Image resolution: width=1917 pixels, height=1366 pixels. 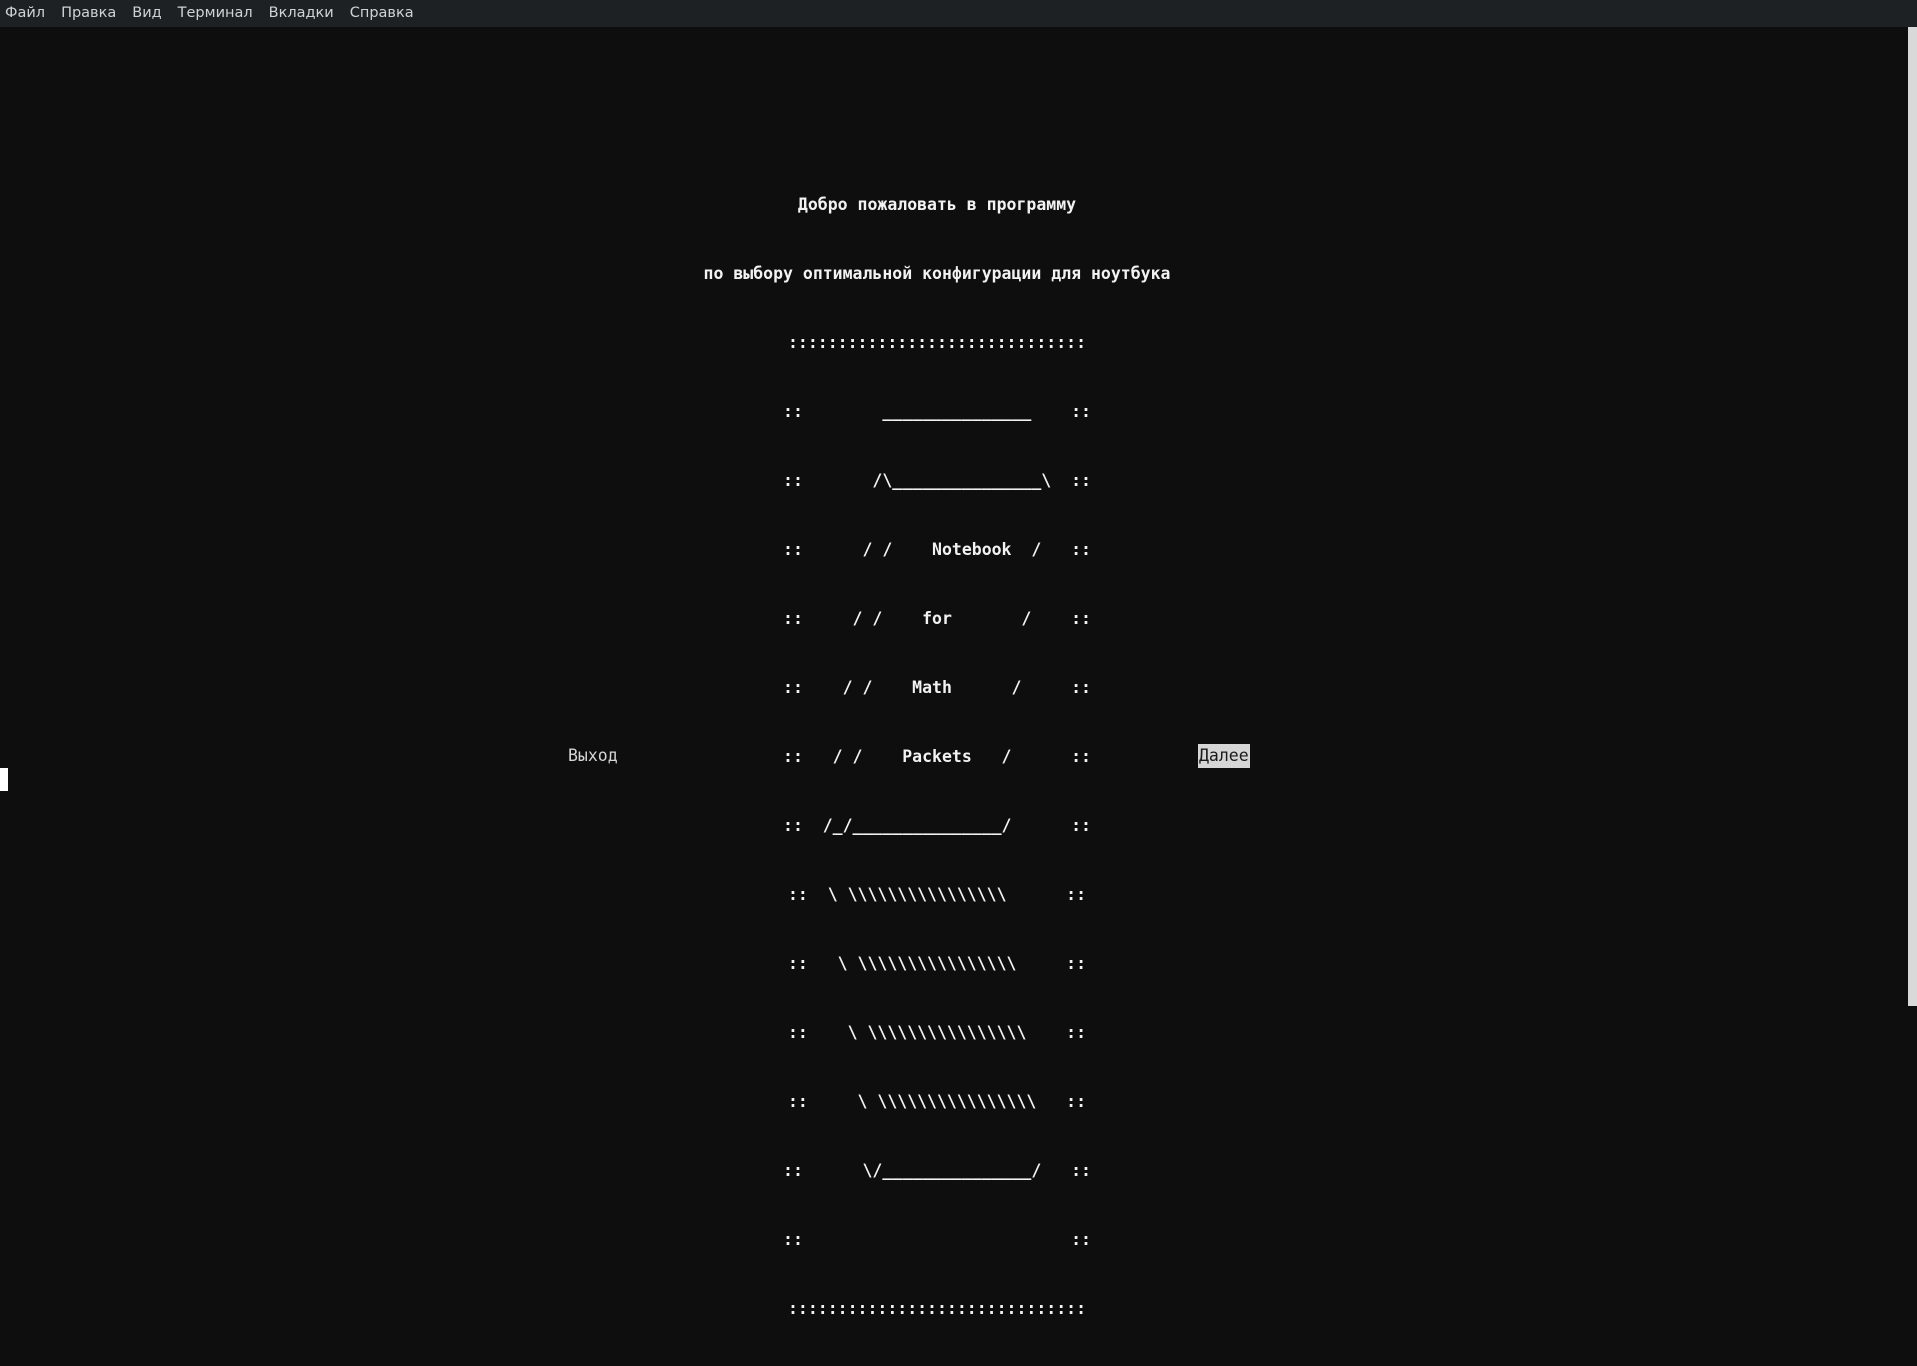 I want to click on ascii-art-line: :: _______________ ::, so click(x=937, y=411).